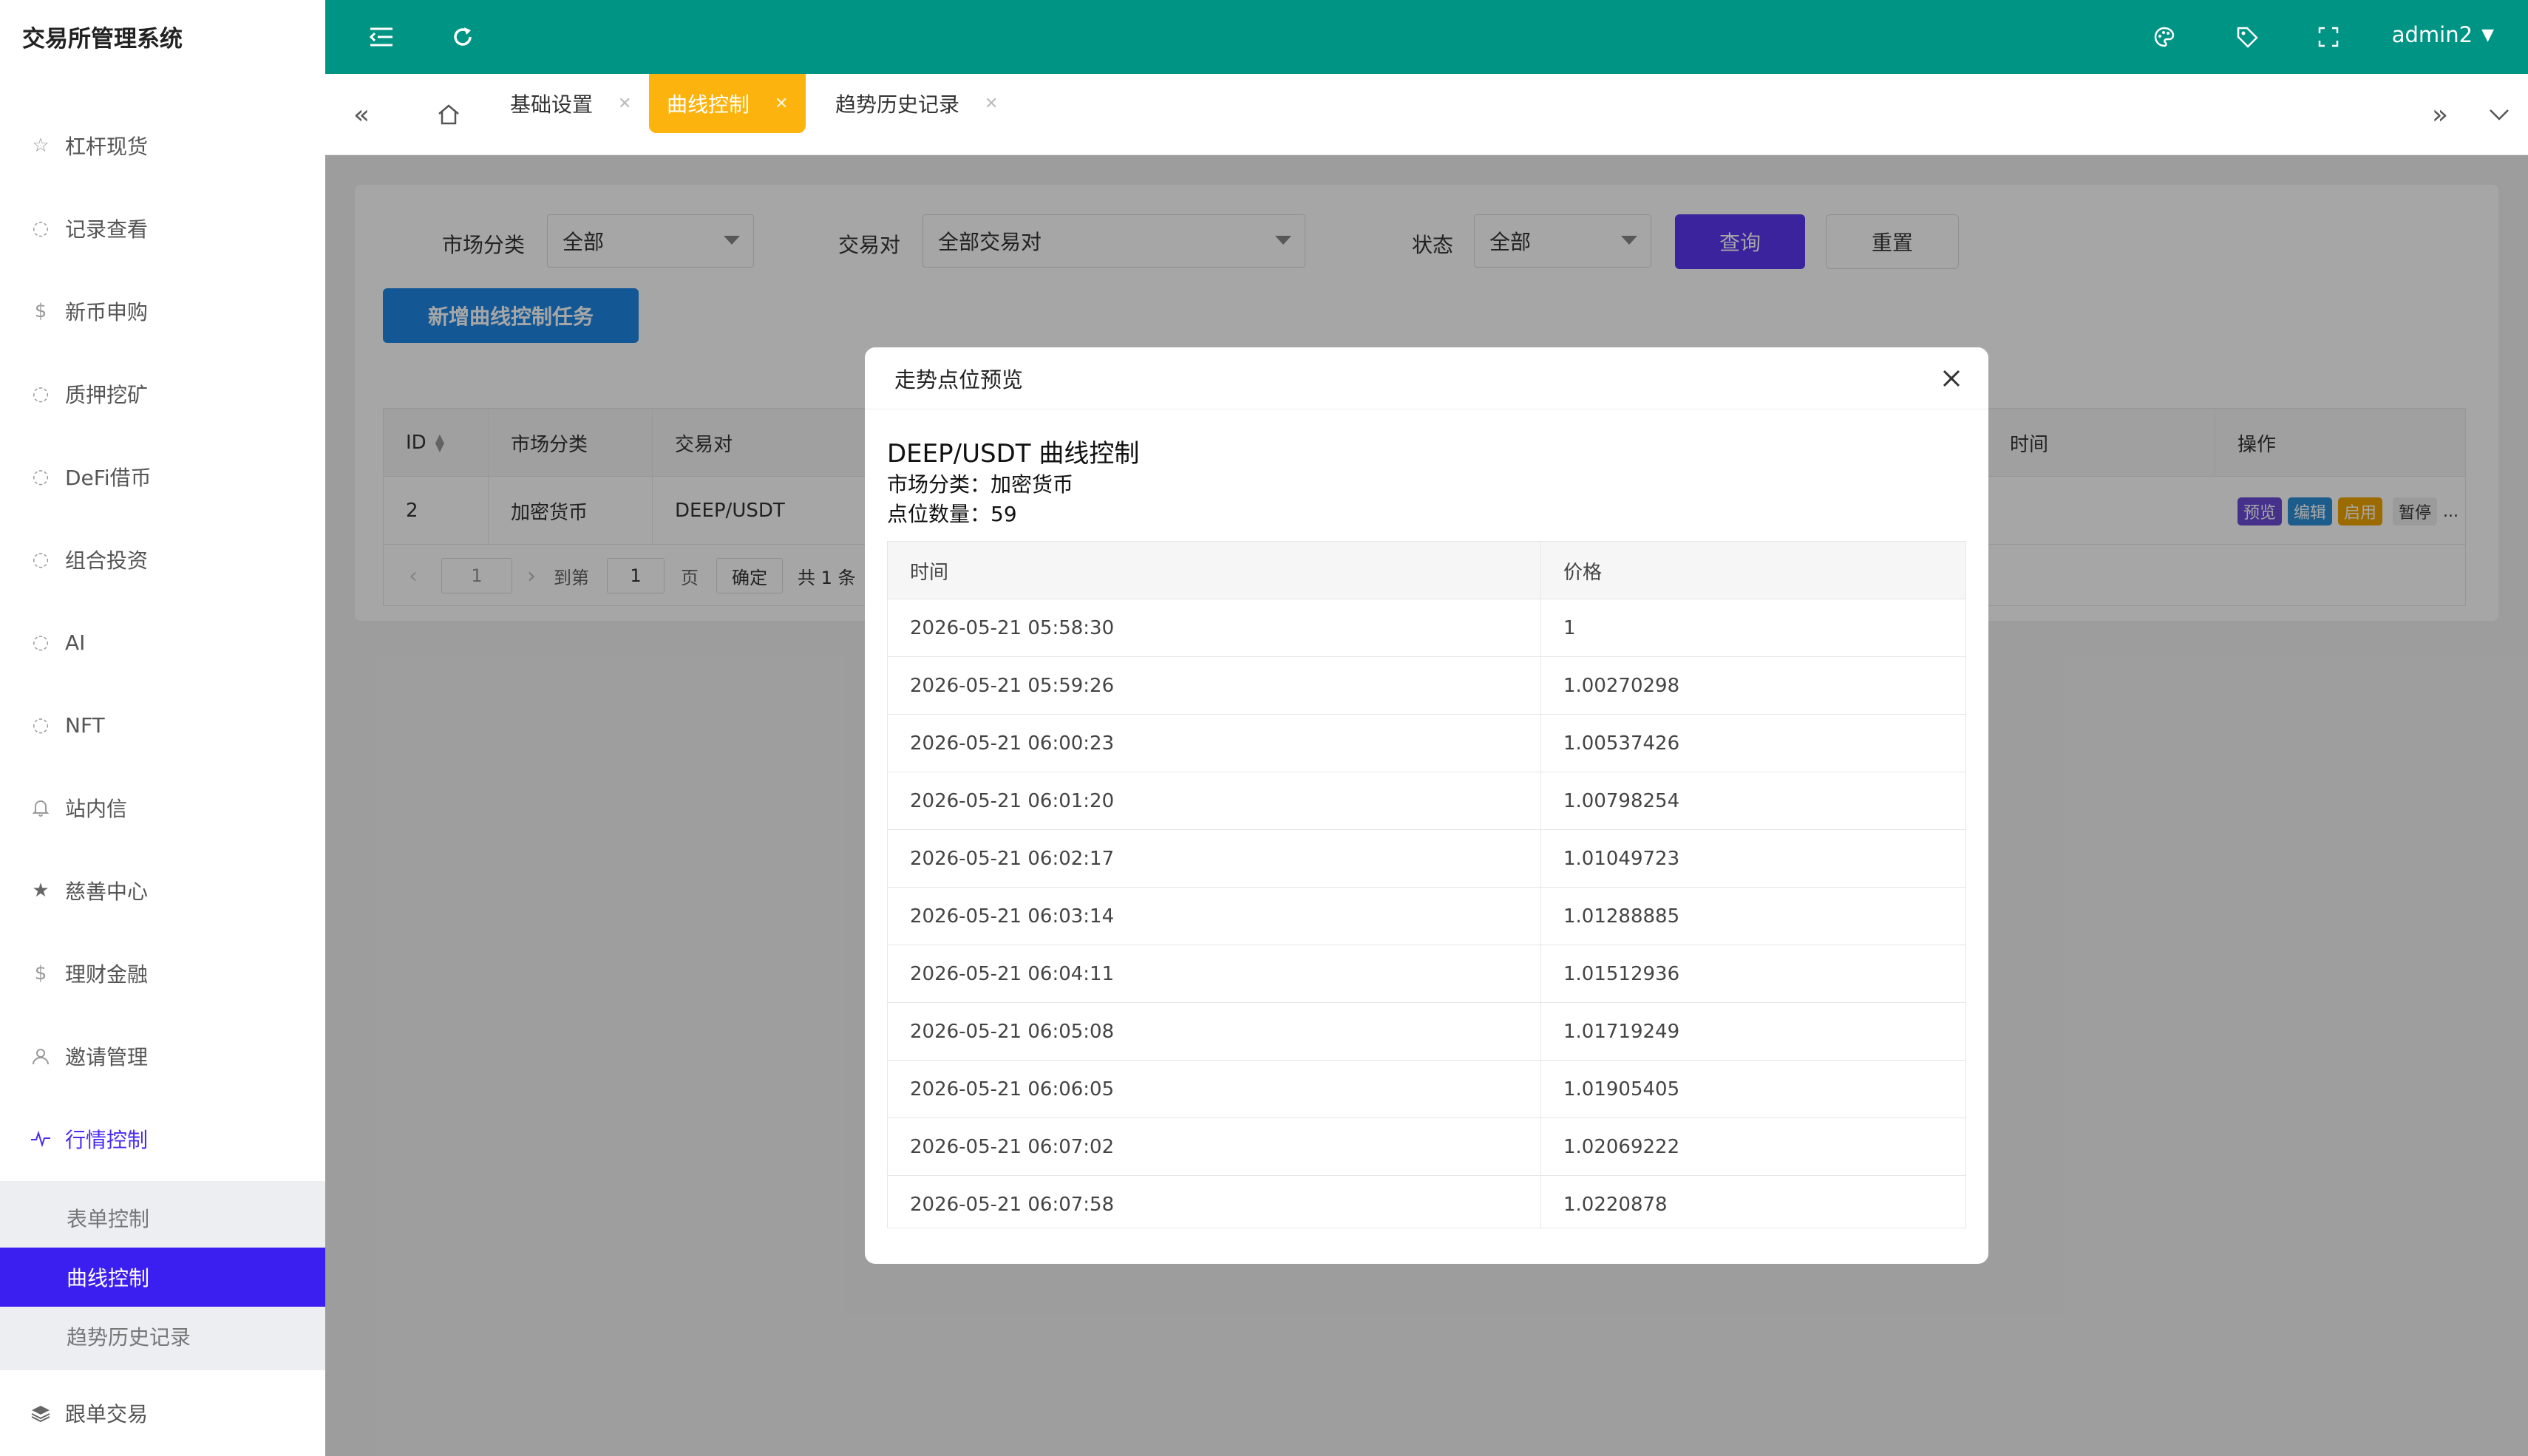 This screenshot has width=2528, height=1456. What do you see at coordinates (1214, 1147) in the screenshot?
I see `cell-time: 2026-05-21 06:07:02` at bounding box center [1214, 1147].